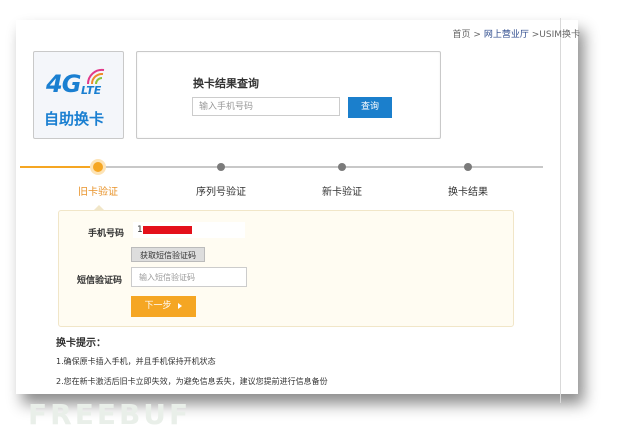 This screenshot has height=438, width=620. What do you see at coordinates (342, 192) in the screenshot?
I see `step-3-label: 新卡验证` at bounding box center [342, 192].